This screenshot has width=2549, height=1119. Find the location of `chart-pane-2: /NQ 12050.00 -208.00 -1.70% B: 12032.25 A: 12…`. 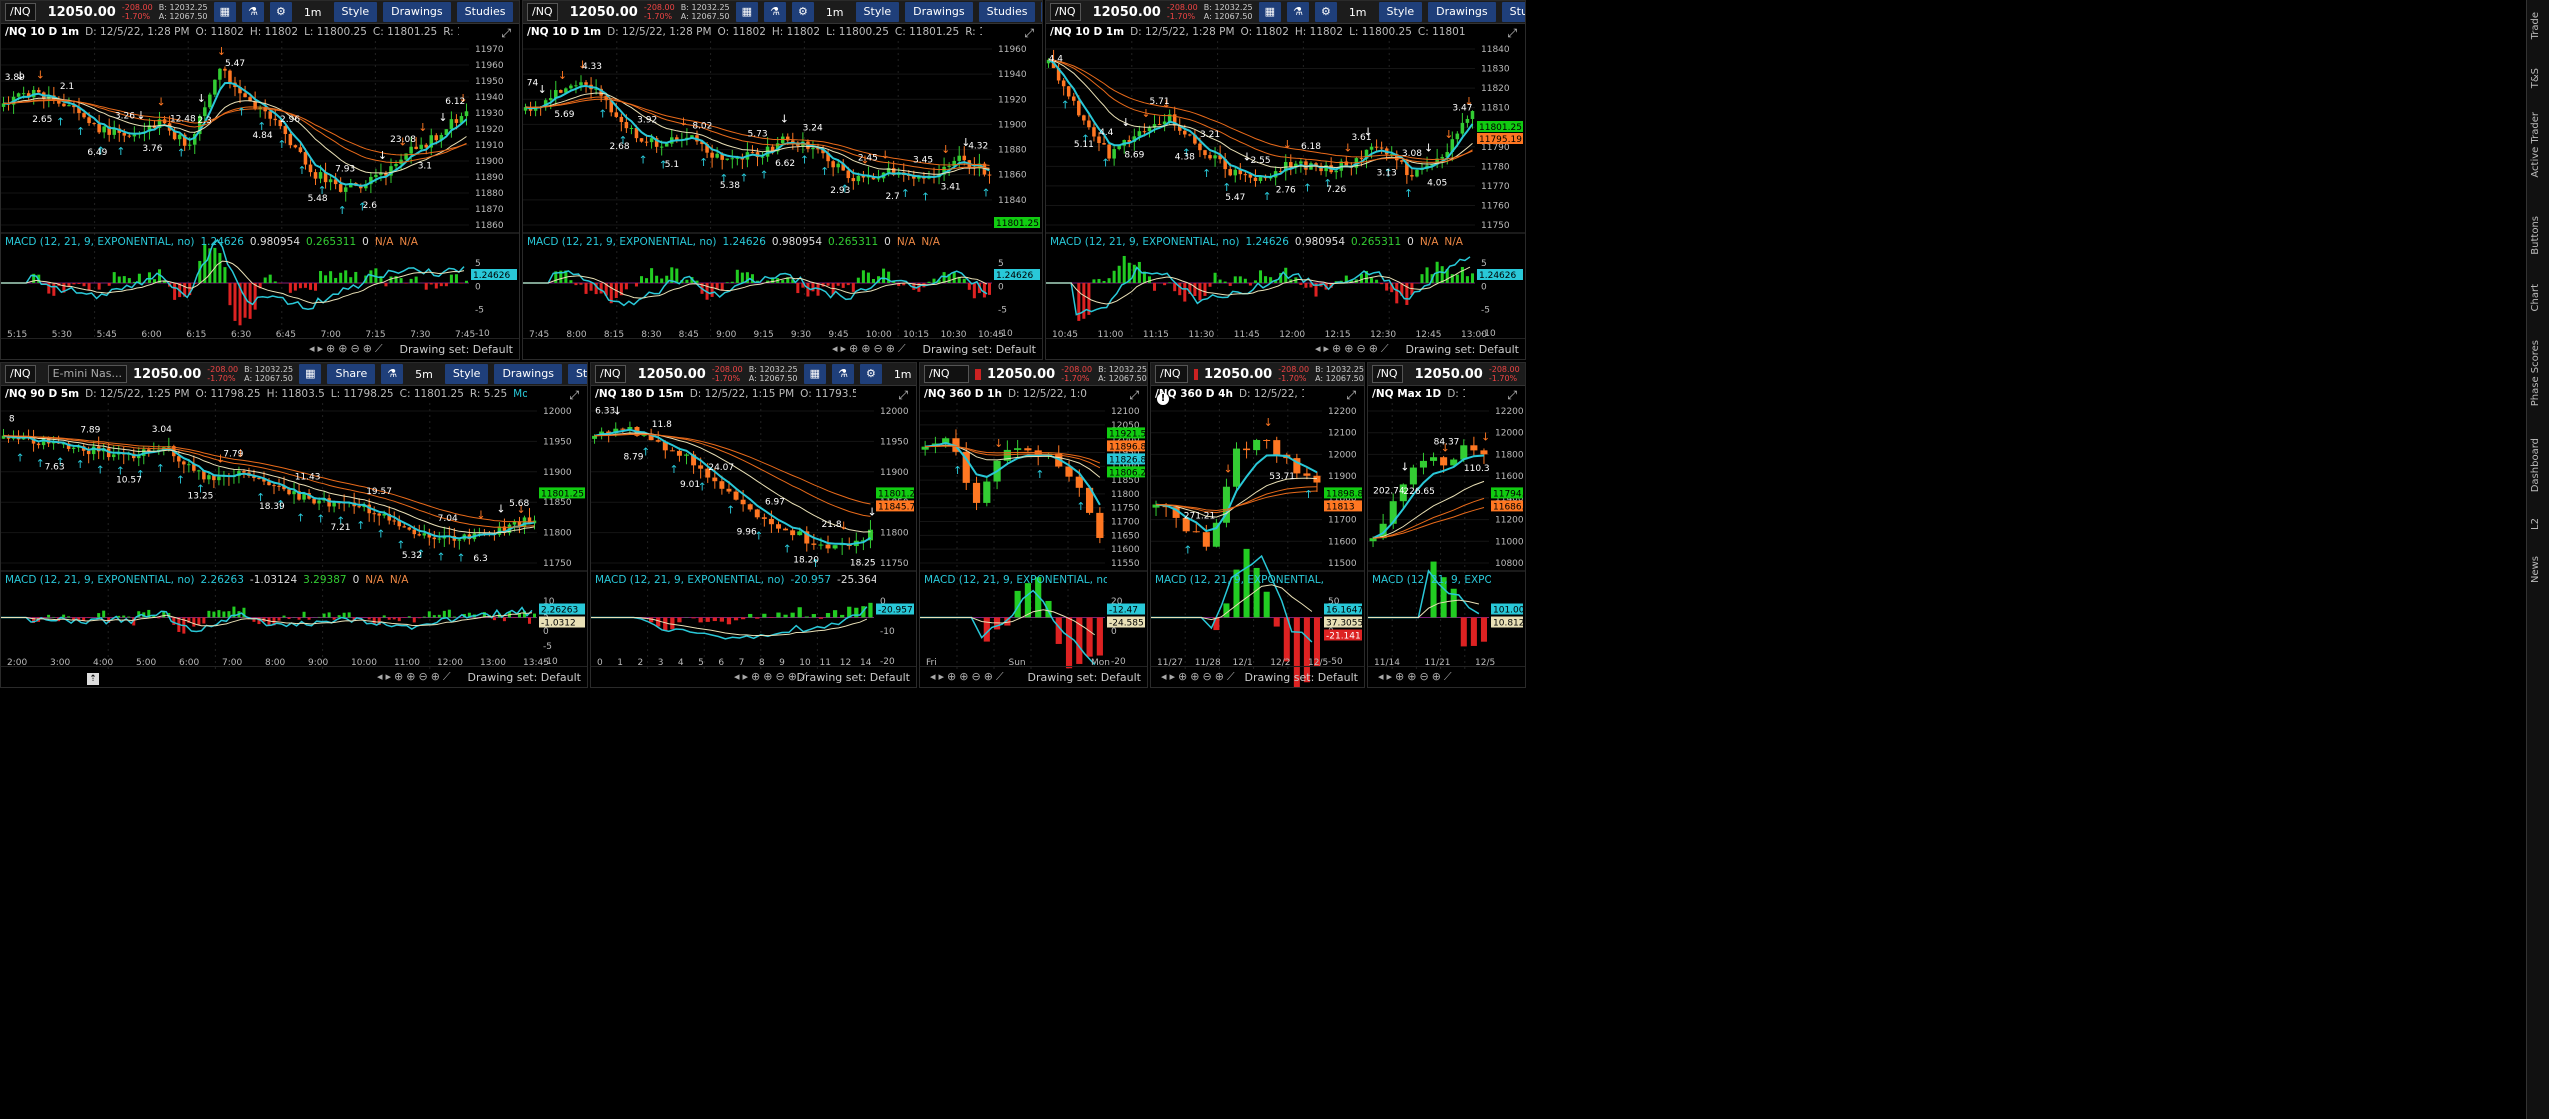

chart-pane-2: /NQ 12050.00 -208.00 -1.70% B: 12032.25 A: 12… is located at coordinates (782, 180).